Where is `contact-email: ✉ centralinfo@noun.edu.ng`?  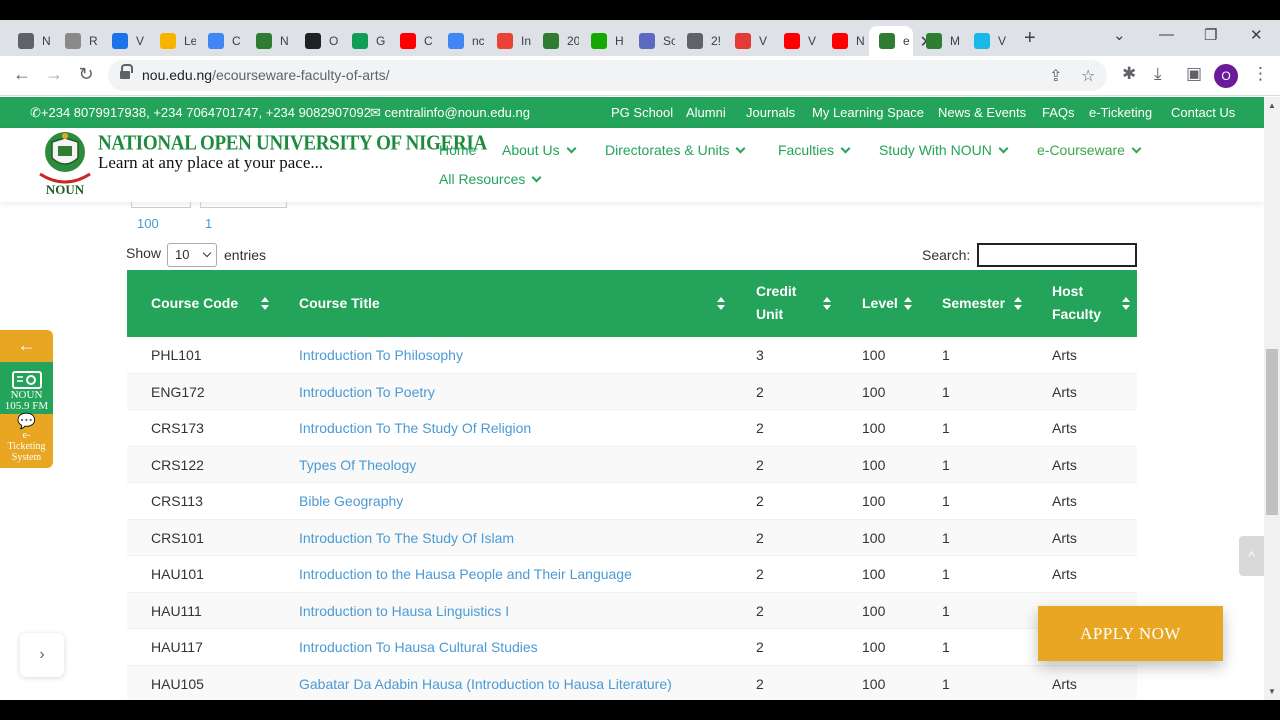
contact-email: ✉ centralinfo@noun.edu.ng is located at coordinates (450, 113).